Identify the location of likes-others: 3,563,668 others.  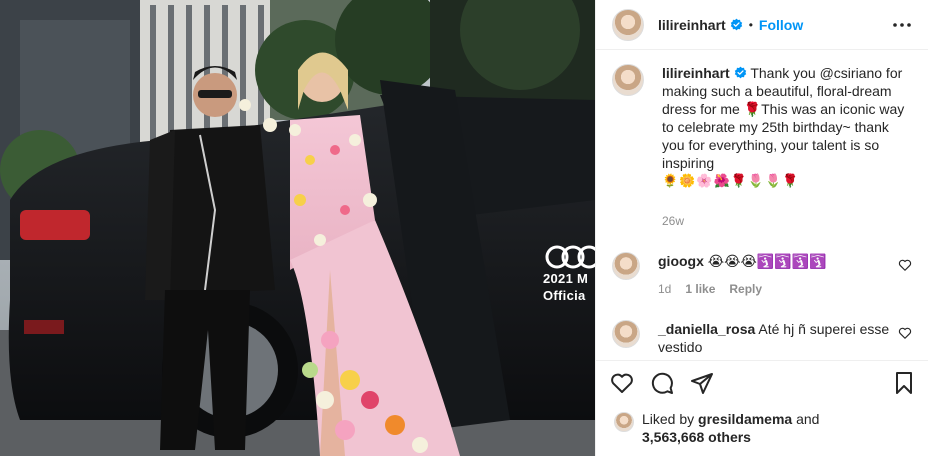
(696, 437).